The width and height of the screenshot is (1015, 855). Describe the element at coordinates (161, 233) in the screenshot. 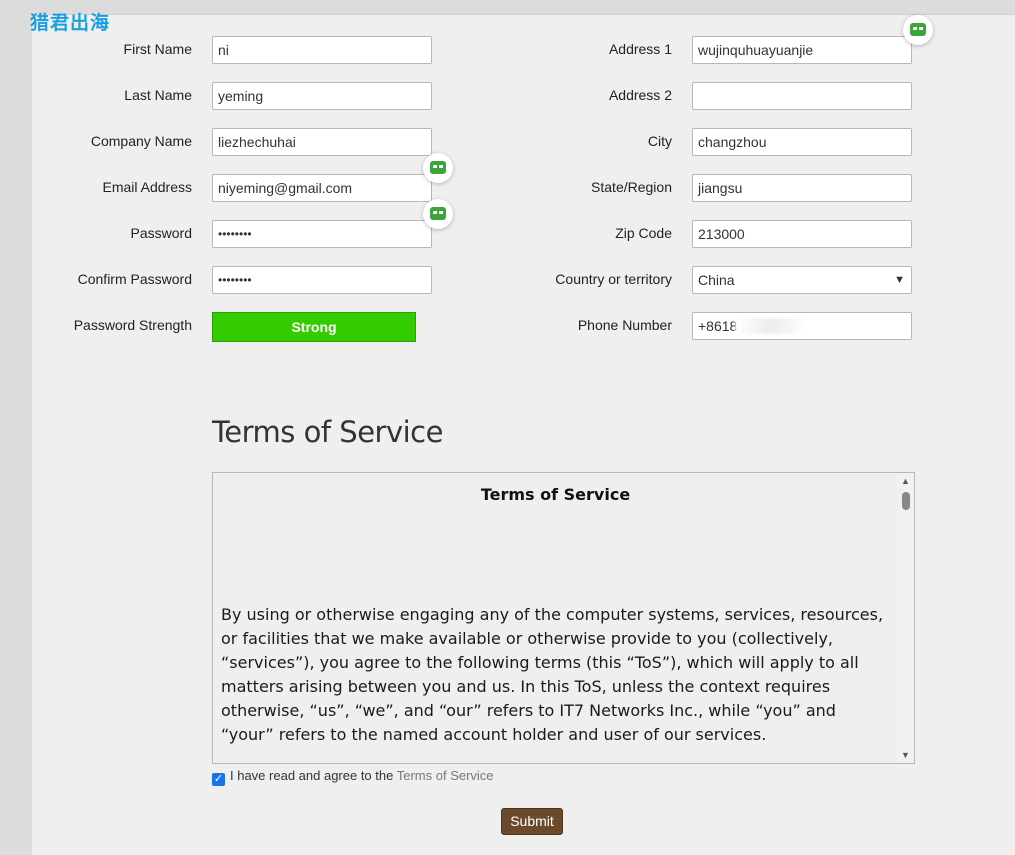

I see `password-label: Password` at that location.